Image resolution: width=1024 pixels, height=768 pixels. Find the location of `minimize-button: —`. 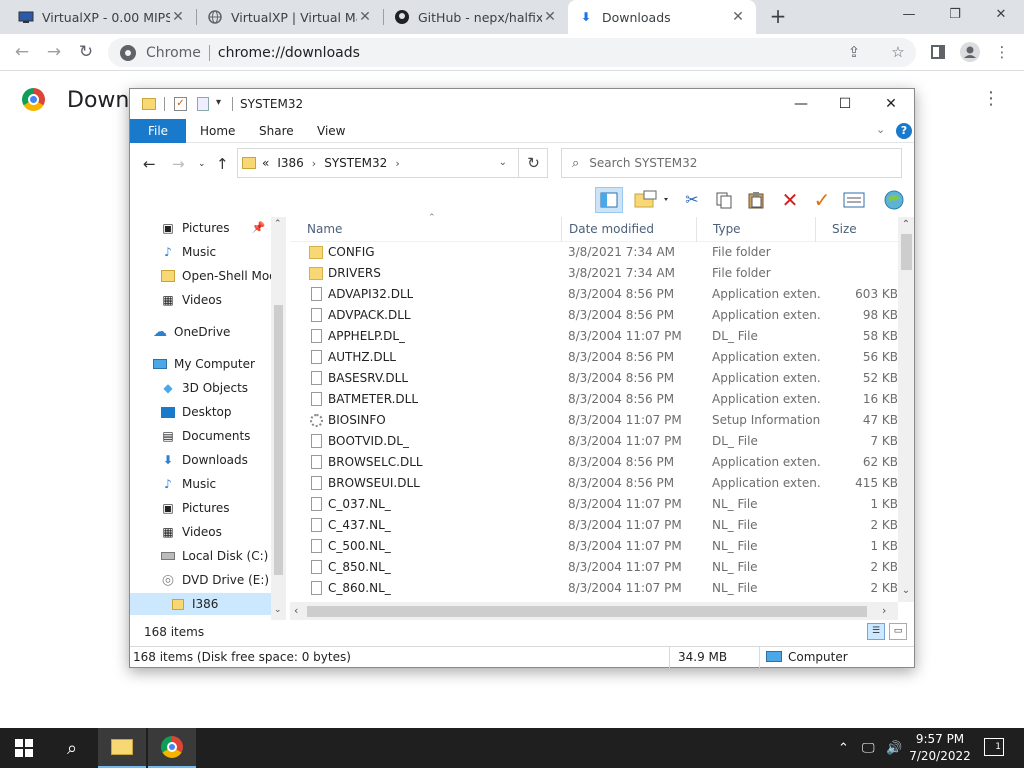

minimize-button: — is located at coordinates (909, 17).